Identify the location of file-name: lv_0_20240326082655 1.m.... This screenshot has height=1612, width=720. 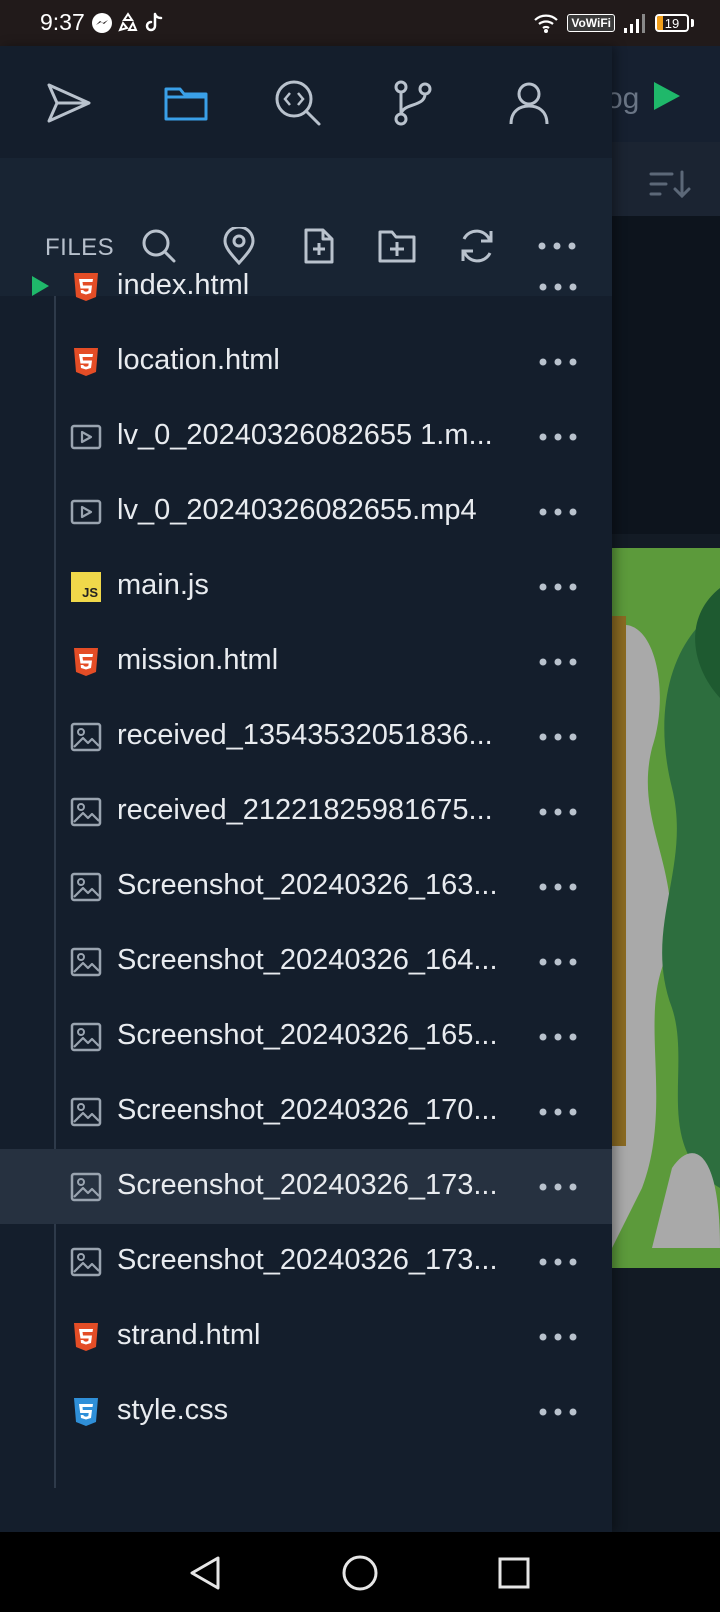
(305, 435).